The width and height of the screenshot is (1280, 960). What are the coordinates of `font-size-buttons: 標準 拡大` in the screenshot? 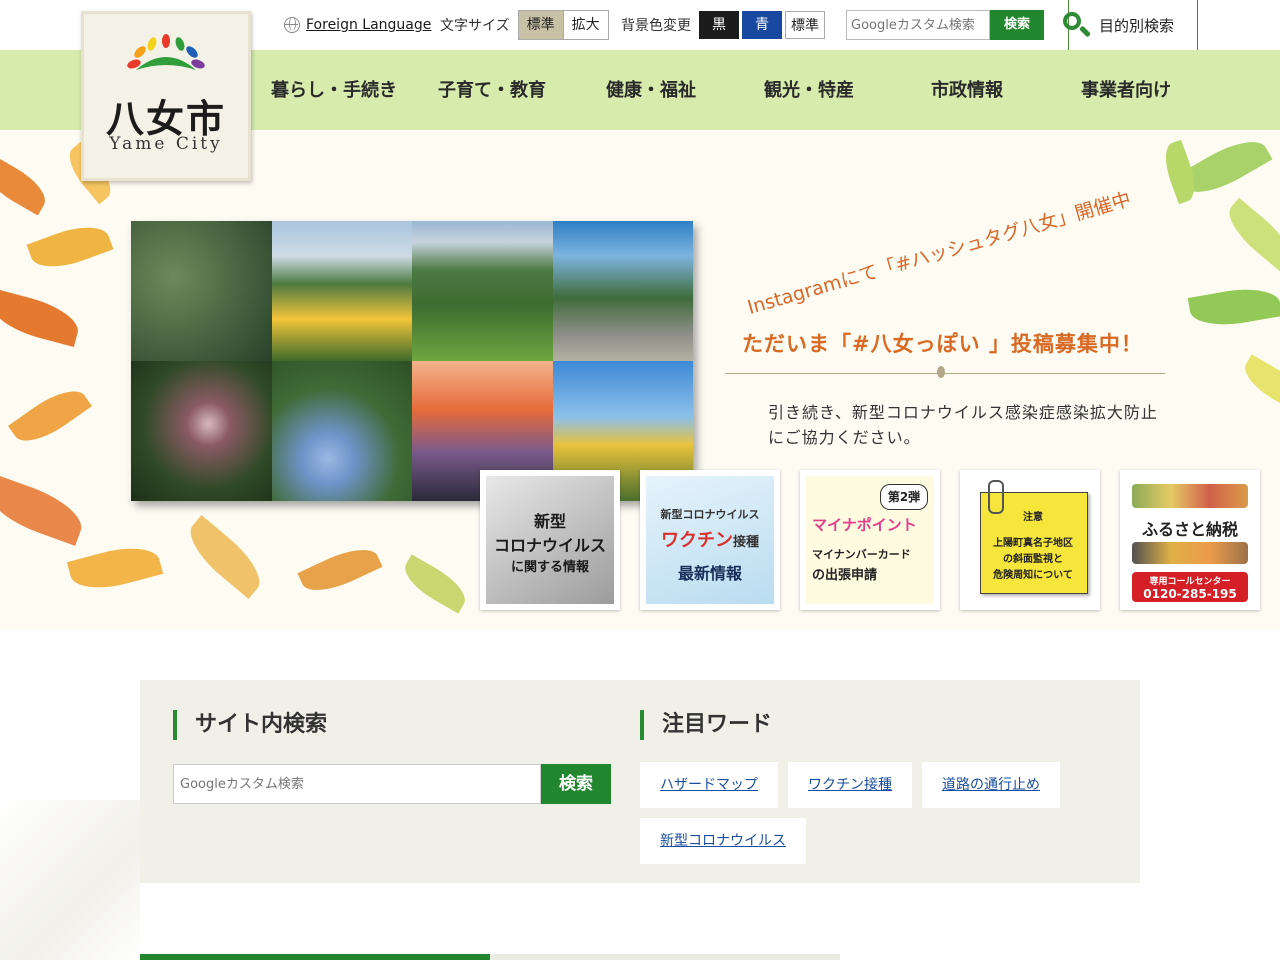 It's located at (563, 25).